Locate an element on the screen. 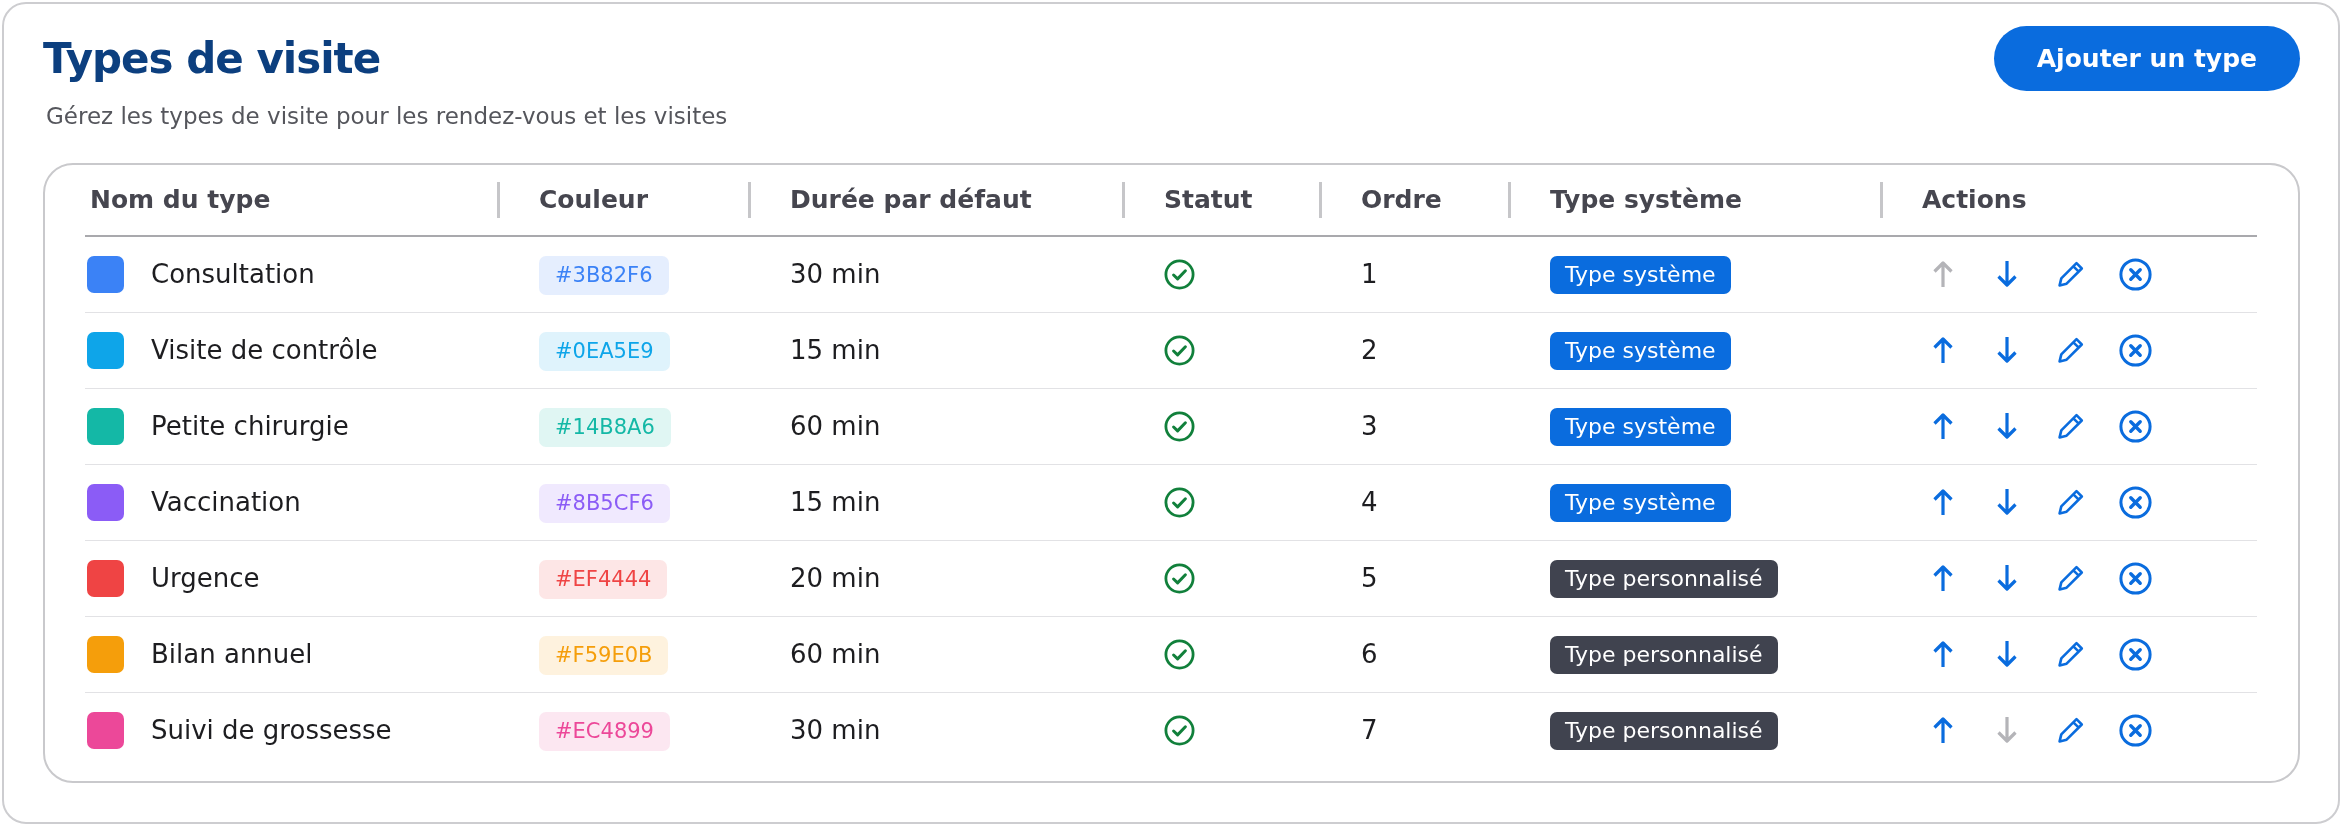  column-header: Nom du type is located at coordinates (180, 200).